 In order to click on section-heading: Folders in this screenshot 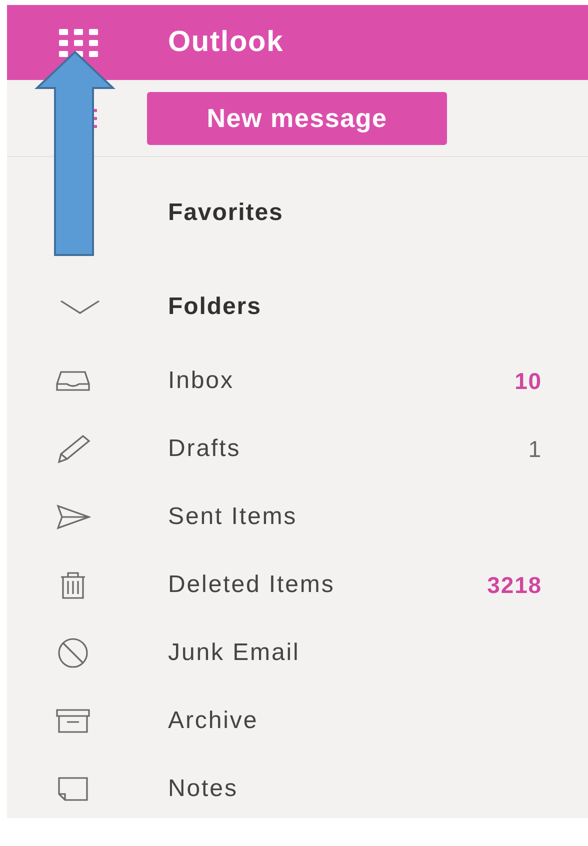, I will do `click(215, 307)`.